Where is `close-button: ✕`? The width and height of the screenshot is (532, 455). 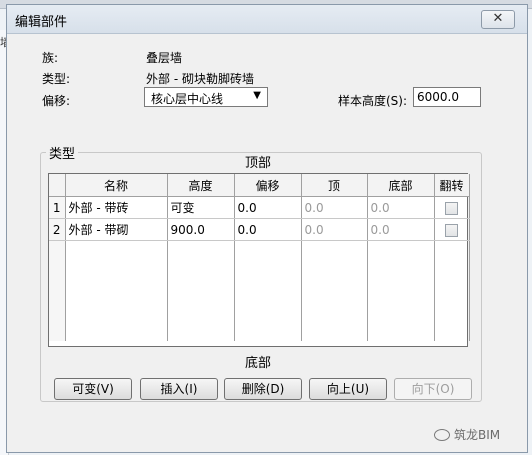
close-button: ✕ is located at coordinates (498, 19).